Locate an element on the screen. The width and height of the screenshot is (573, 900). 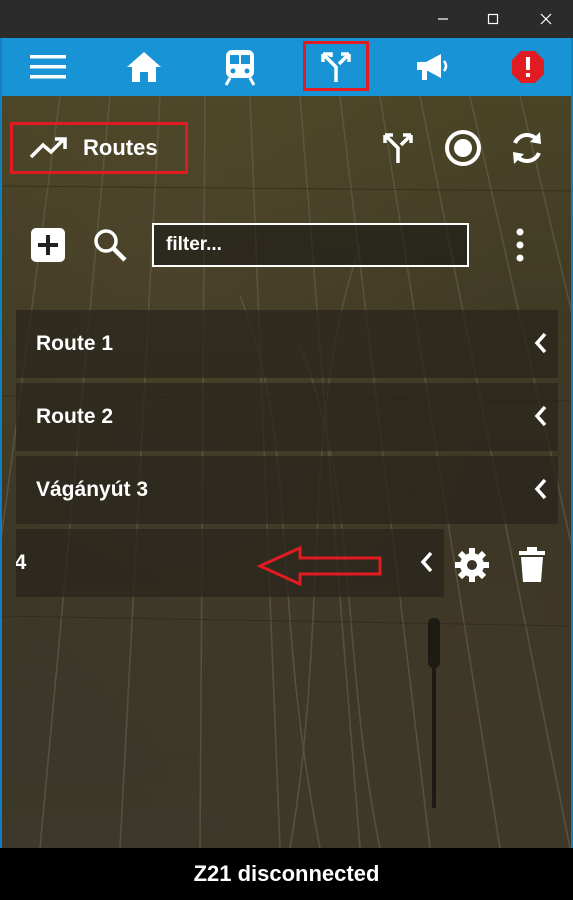
window-edge-left is located at coordinates (1, 472).